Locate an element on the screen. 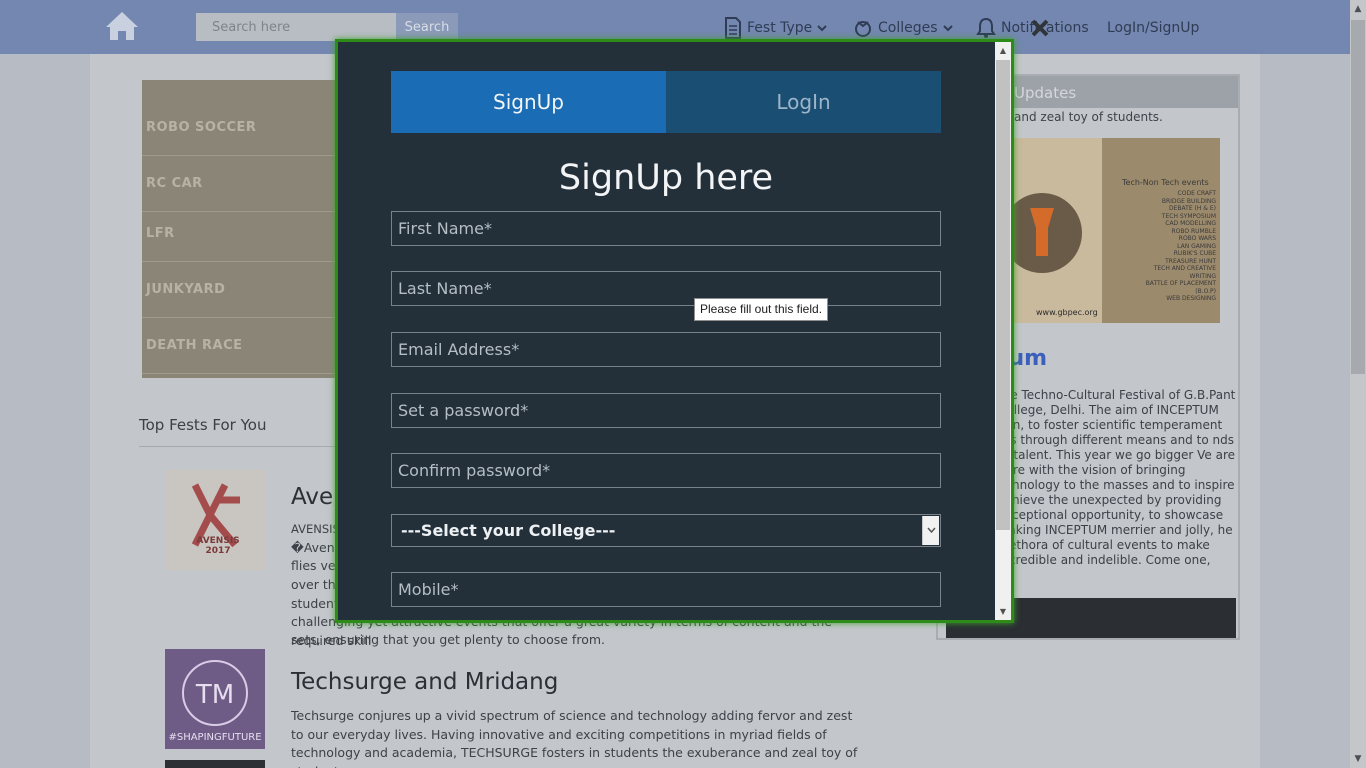 The image size is (1366, 768). updates-text: and zeal toy of students. is located at coordinates (1088, 117).